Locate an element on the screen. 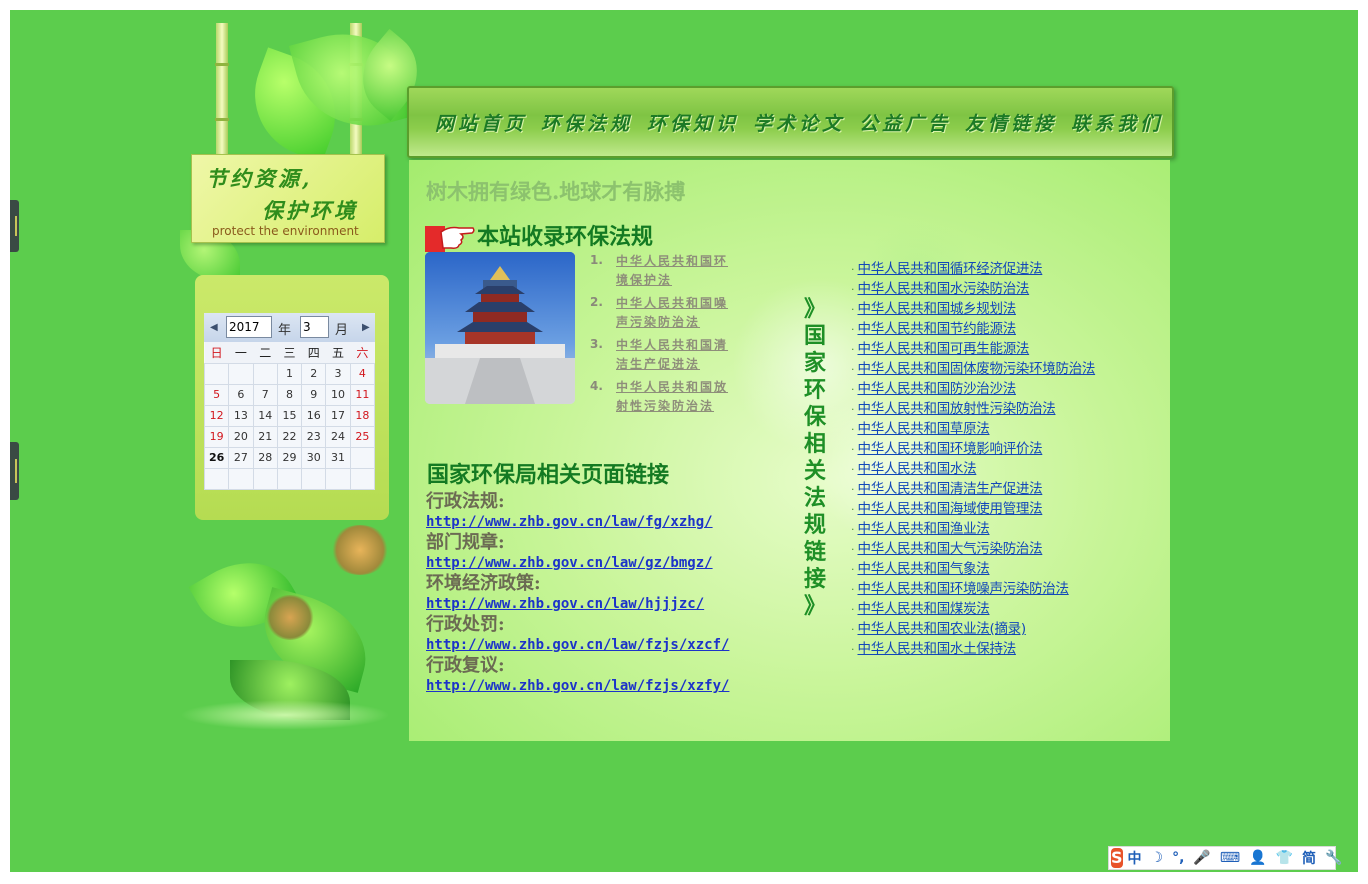 Image resolution: width=1368 pixels, height=884 pixels. law-link: 中华人民共和国防沙治沙法 is located at coordinates (937, 389).